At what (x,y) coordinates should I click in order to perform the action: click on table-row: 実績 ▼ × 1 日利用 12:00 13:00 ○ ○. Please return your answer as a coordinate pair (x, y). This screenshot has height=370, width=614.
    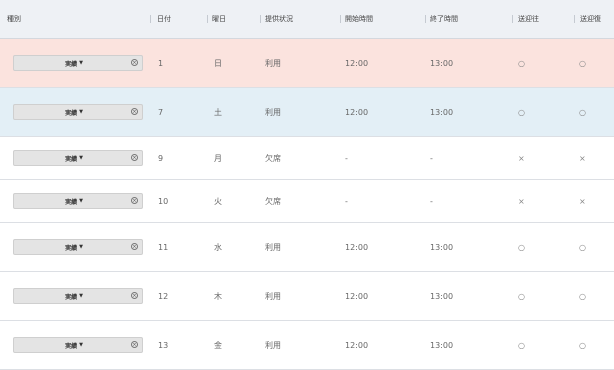
    Looking at the image, I should click on (307, 63).